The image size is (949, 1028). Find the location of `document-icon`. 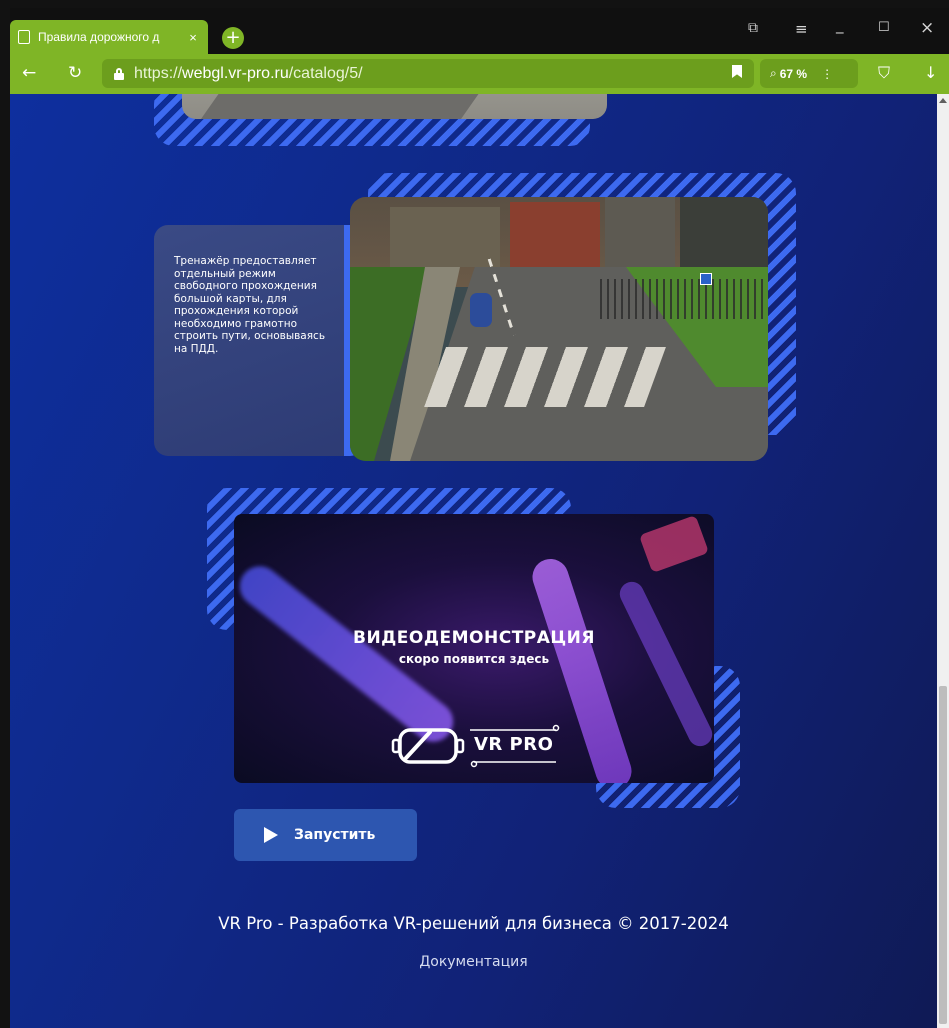

document-icon is located at coordinates (24, 37).